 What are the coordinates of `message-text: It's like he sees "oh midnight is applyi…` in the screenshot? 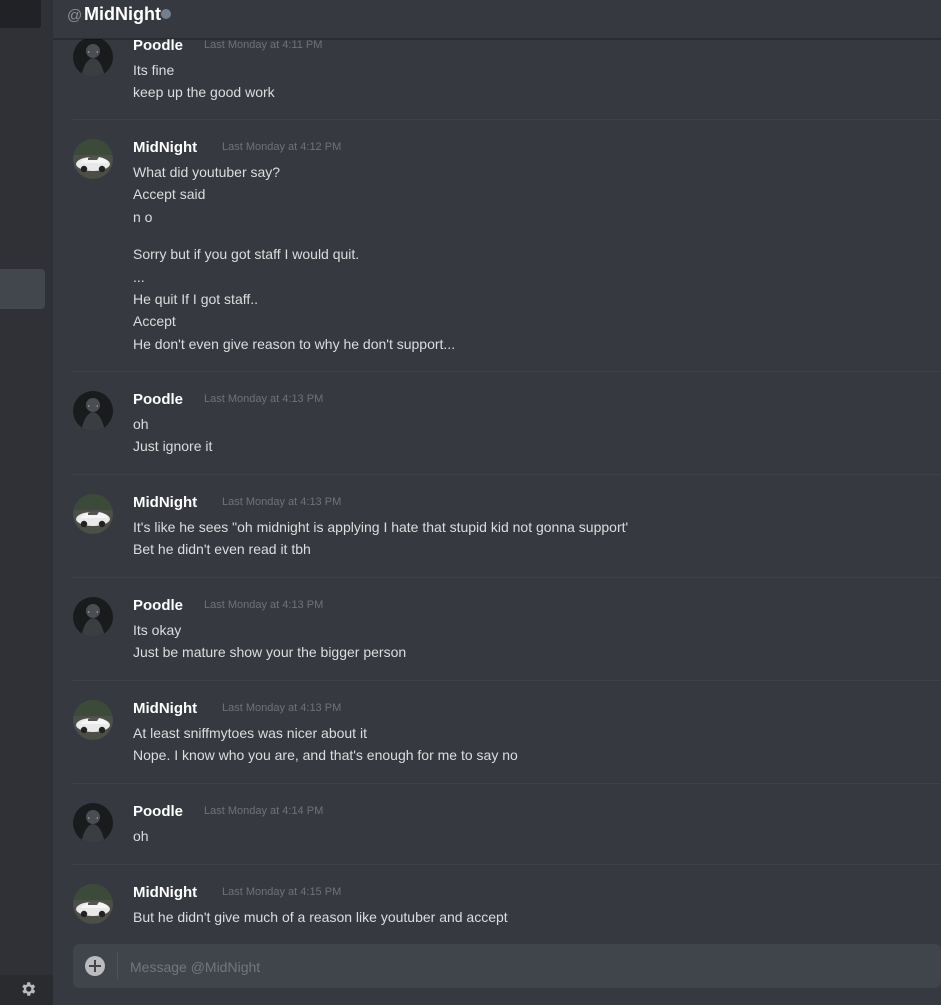 It's located at (381, 527).